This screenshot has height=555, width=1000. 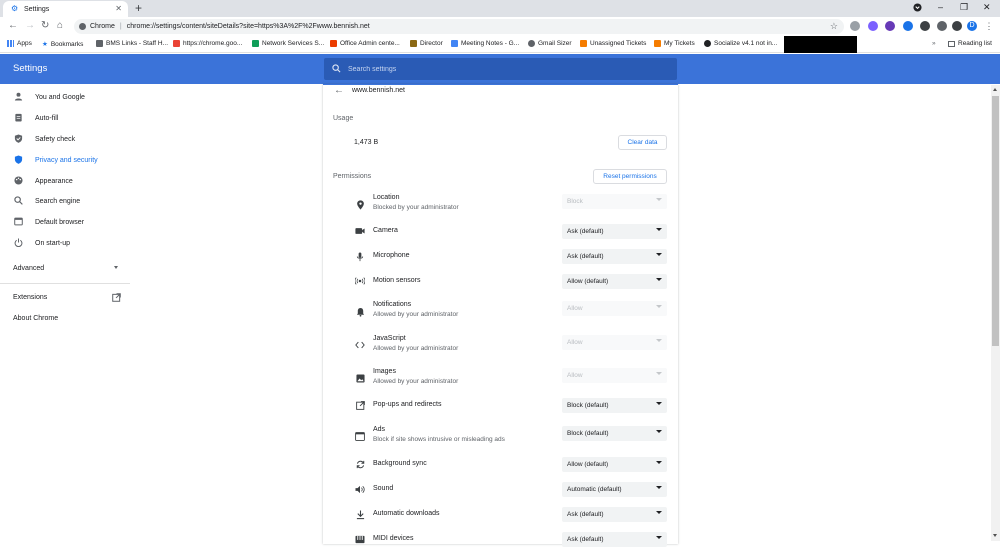 What do you see at coordinates (614, 201) in the screenshot?
I see `permission-select: Block` at bounding box center [614, 201].